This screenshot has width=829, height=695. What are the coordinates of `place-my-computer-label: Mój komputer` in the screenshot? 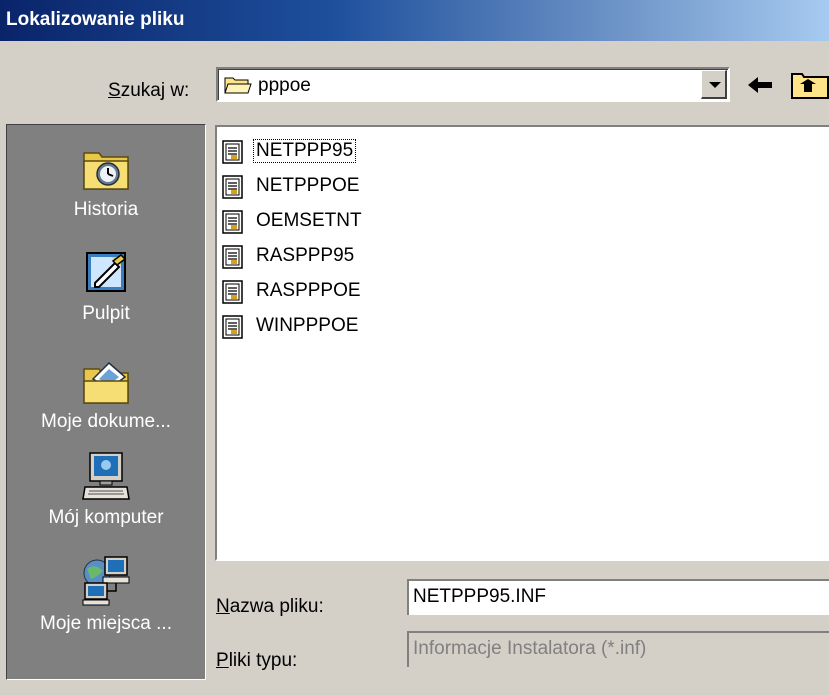 It's located at (106, 517).